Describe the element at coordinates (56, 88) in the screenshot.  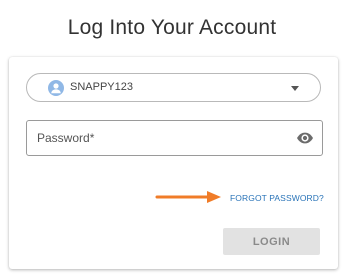
I see `user-icon` at that location.